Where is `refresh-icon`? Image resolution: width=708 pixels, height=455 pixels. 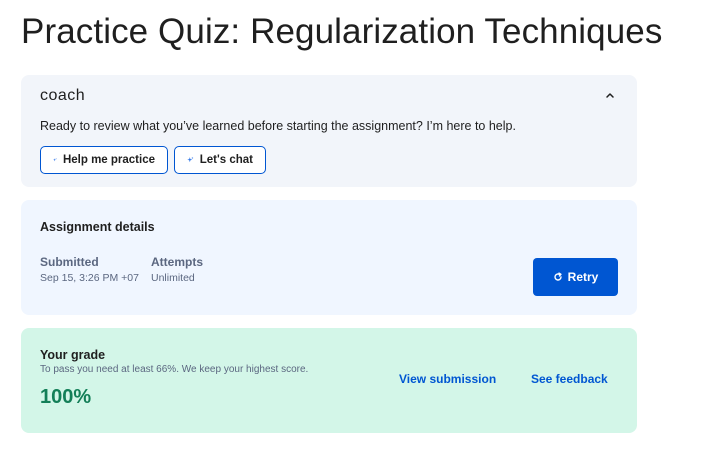
refresh-icon is located at coordinates (557, 276).